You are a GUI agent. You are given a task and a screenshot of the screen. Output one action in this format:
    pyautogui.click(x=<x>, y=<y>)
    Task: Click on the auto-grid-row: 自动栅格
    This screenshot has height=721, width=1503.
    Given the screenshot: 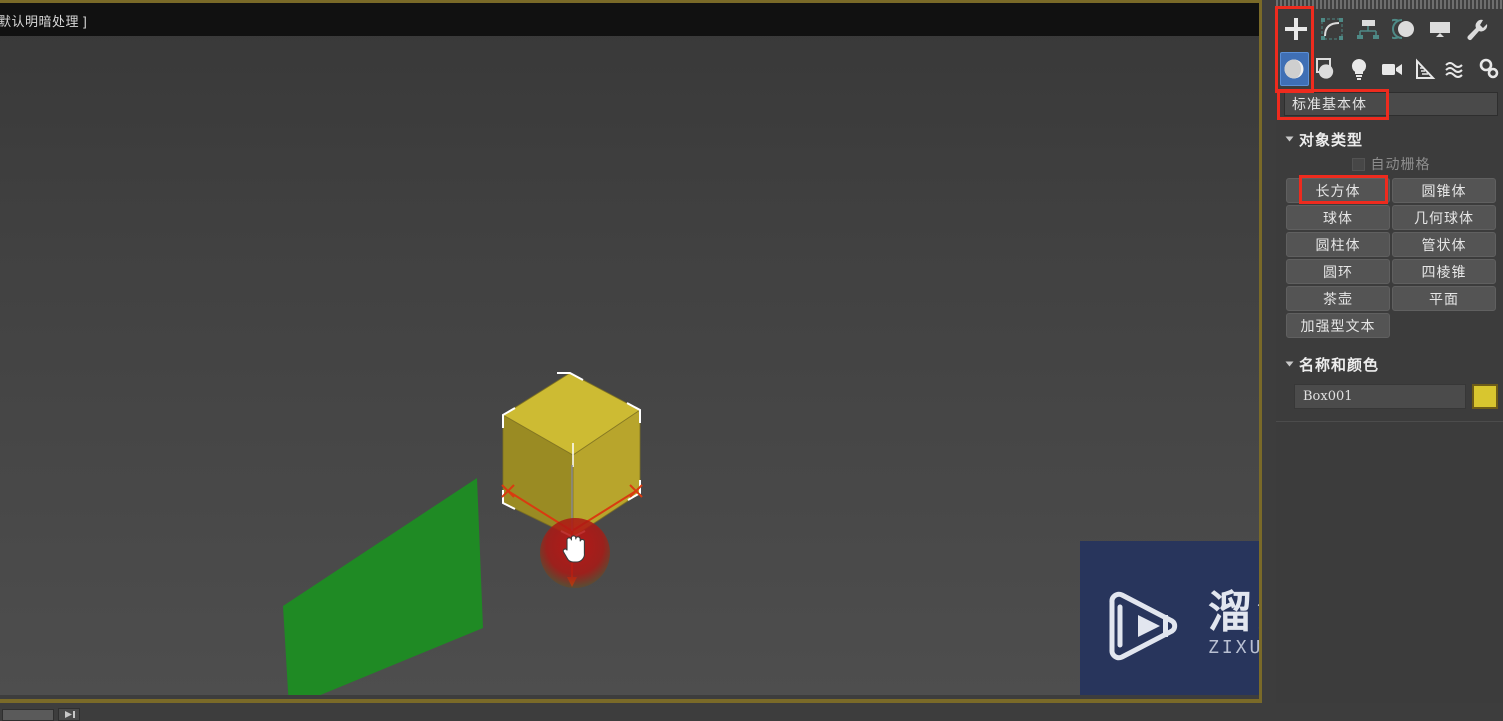 What is the action you would take?
    pyautogui.click(x=1391, y=164)
    